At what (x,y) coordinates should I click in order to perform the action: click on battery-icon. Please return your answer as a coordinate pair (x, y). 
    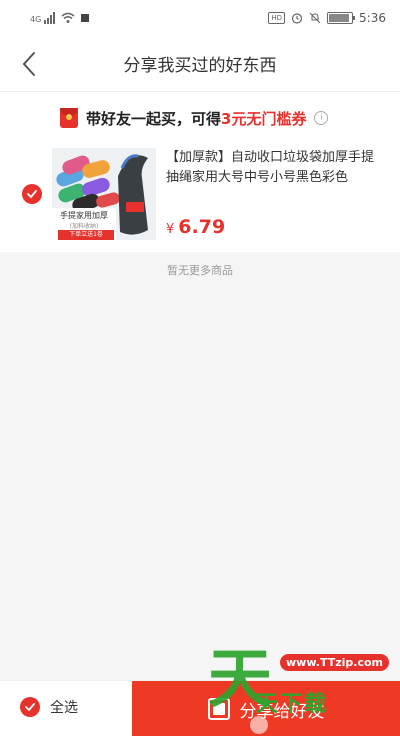
    Looking at the image, I should click on (341, 18).